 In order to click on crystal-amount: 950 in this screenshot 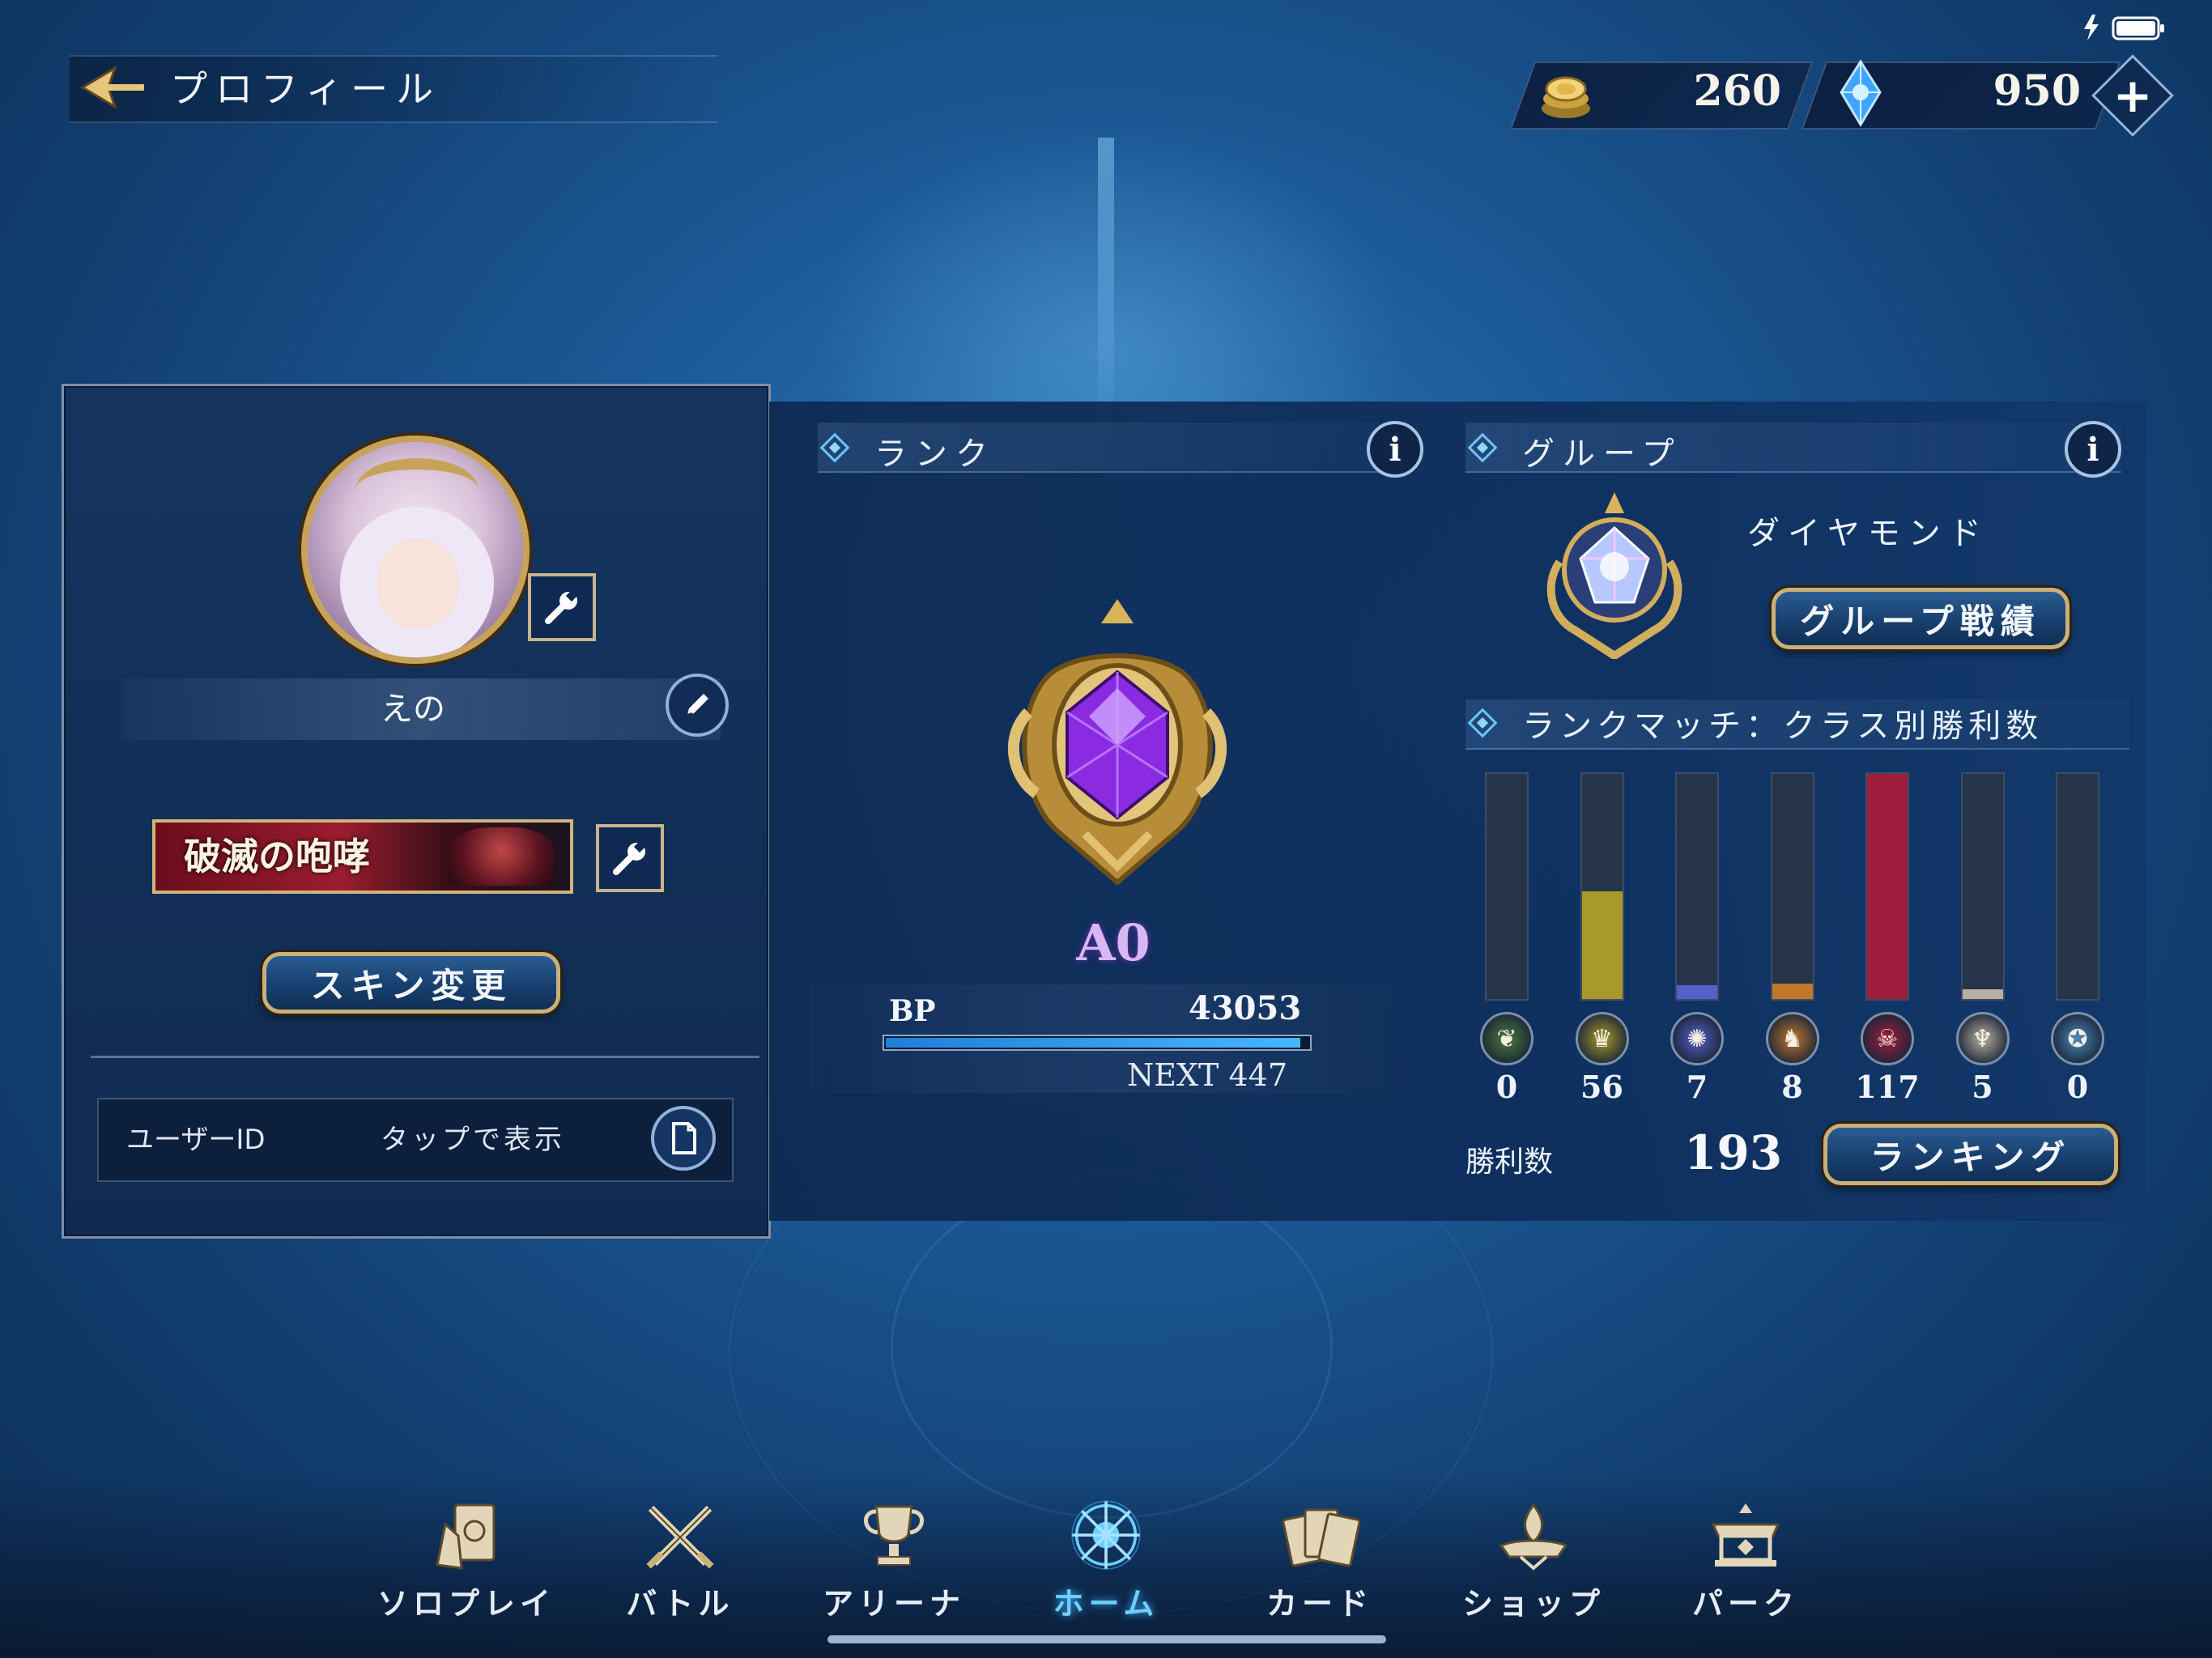, I will do `click(2037, 91)`.